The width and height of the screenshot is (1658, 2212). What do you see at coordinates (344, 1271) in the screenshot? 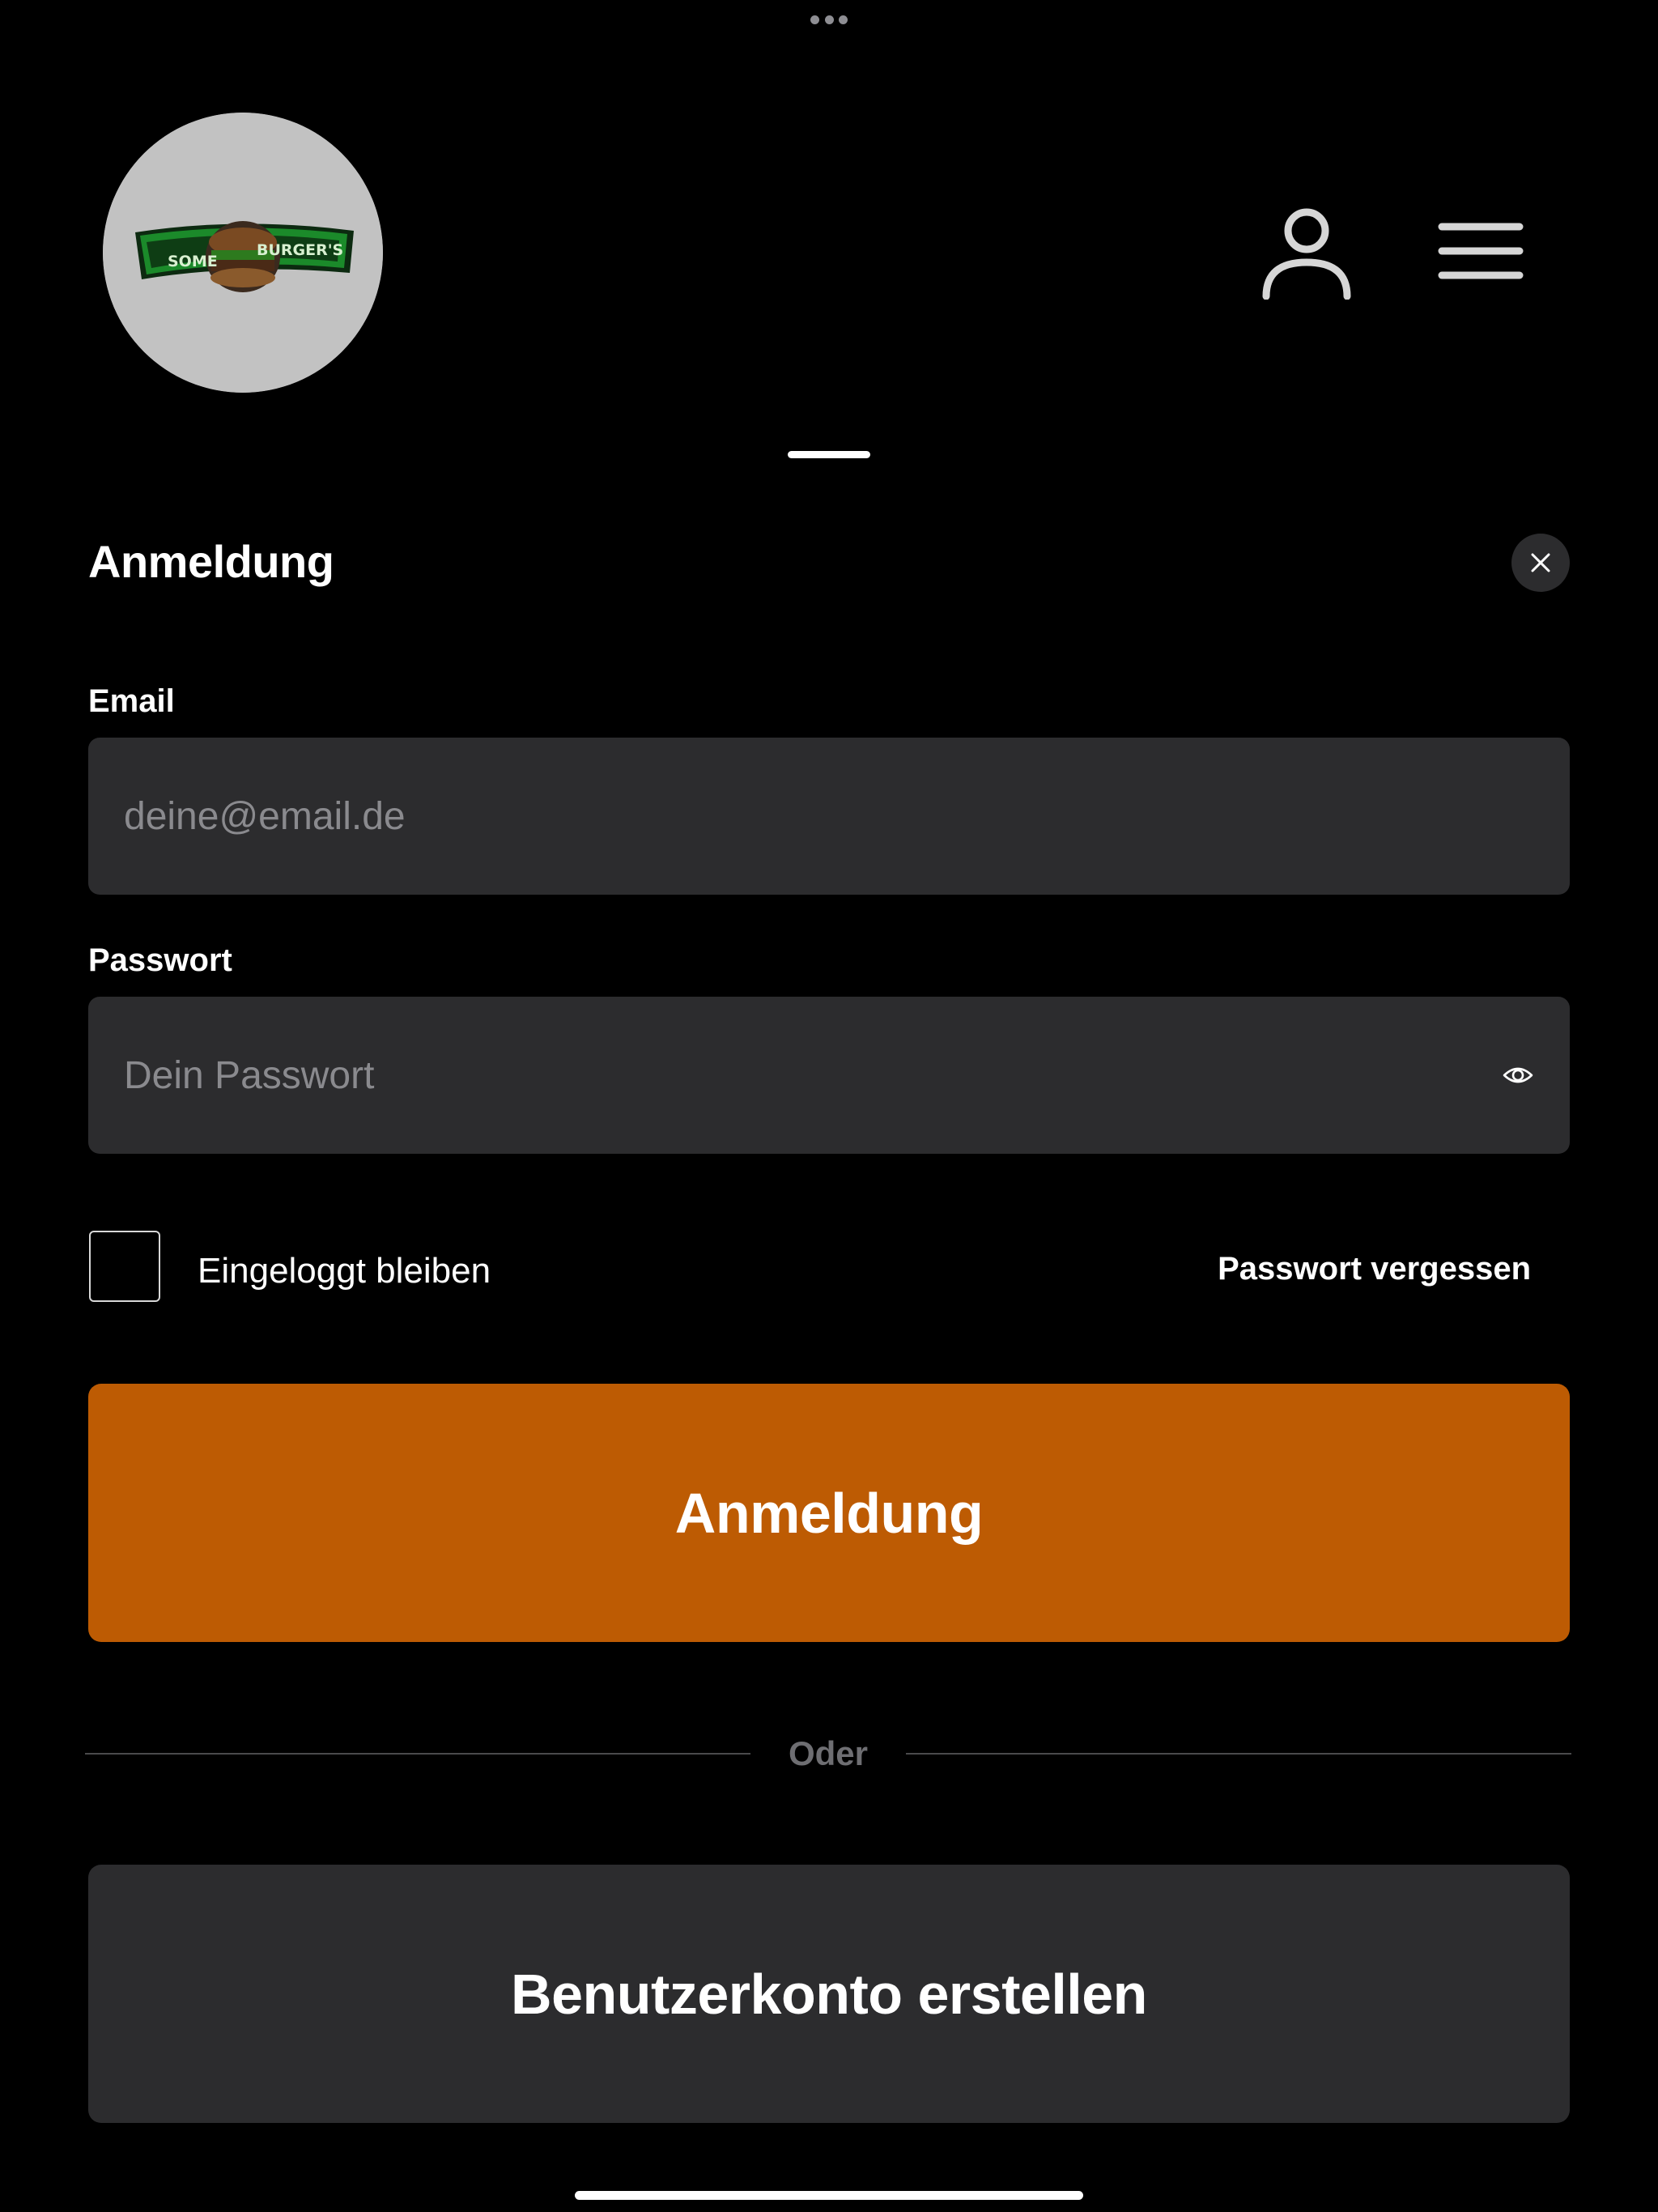
I see `remember-me-label: Eingeloggt bleiben` at bounding box center [344, 1271].